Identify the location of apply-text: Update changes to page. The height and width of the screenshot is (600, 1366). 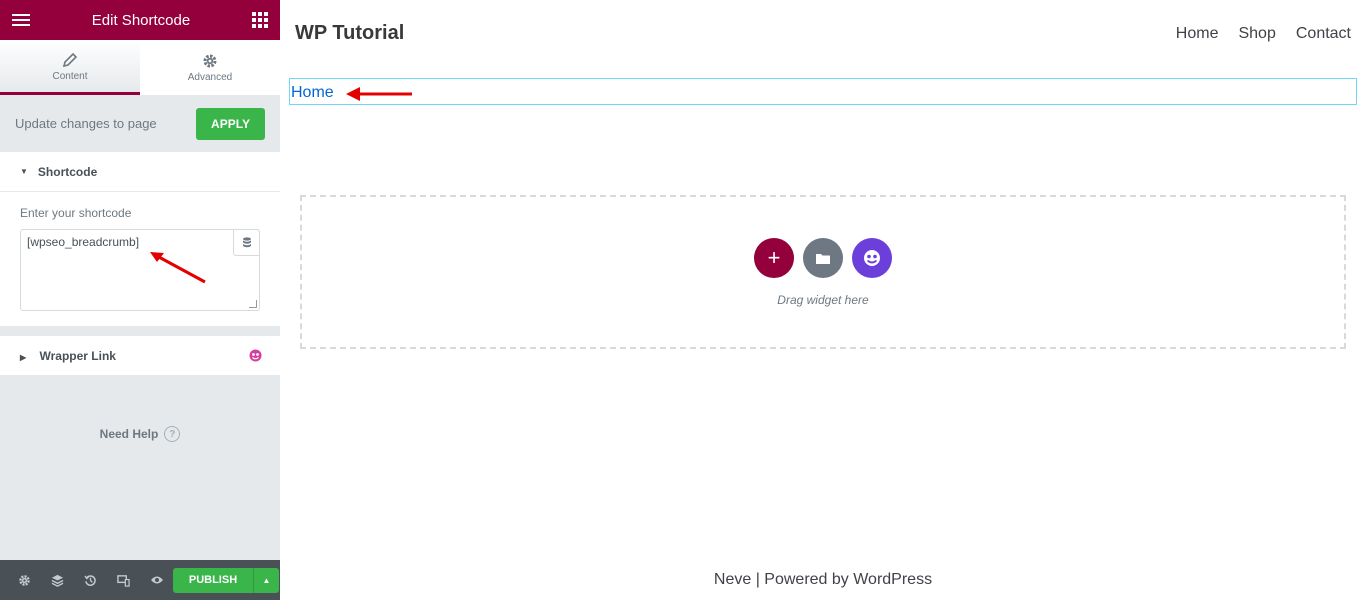
(86, 123).